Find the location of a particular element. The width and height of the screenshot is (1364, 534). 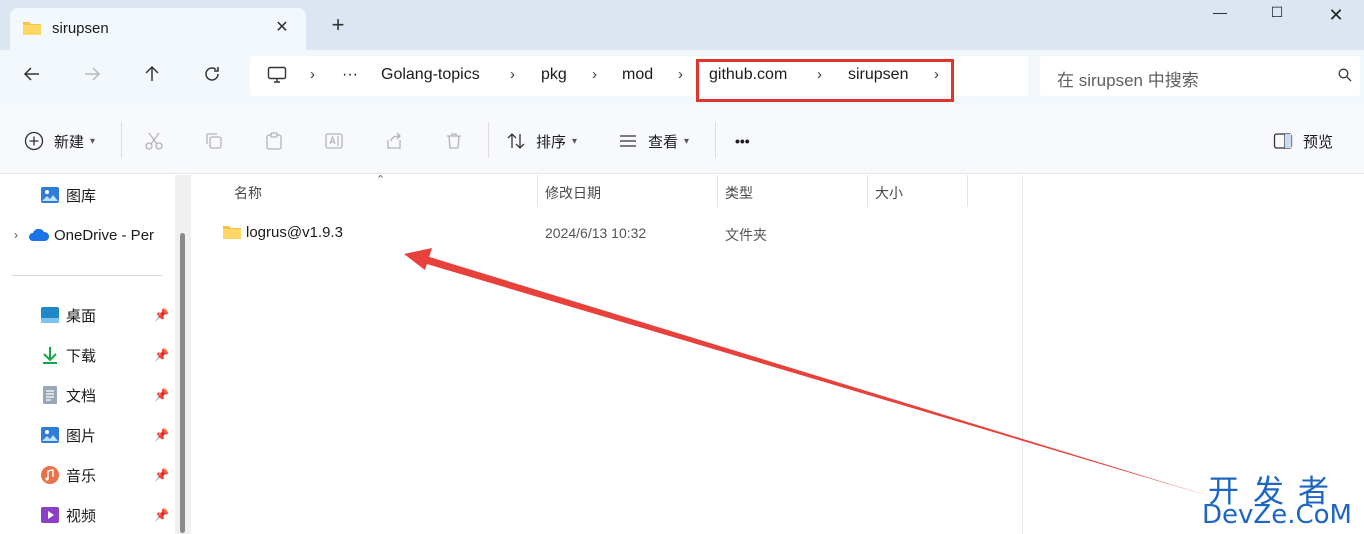

view-button: 查看 ▾ is located at coordinates (653, 141).